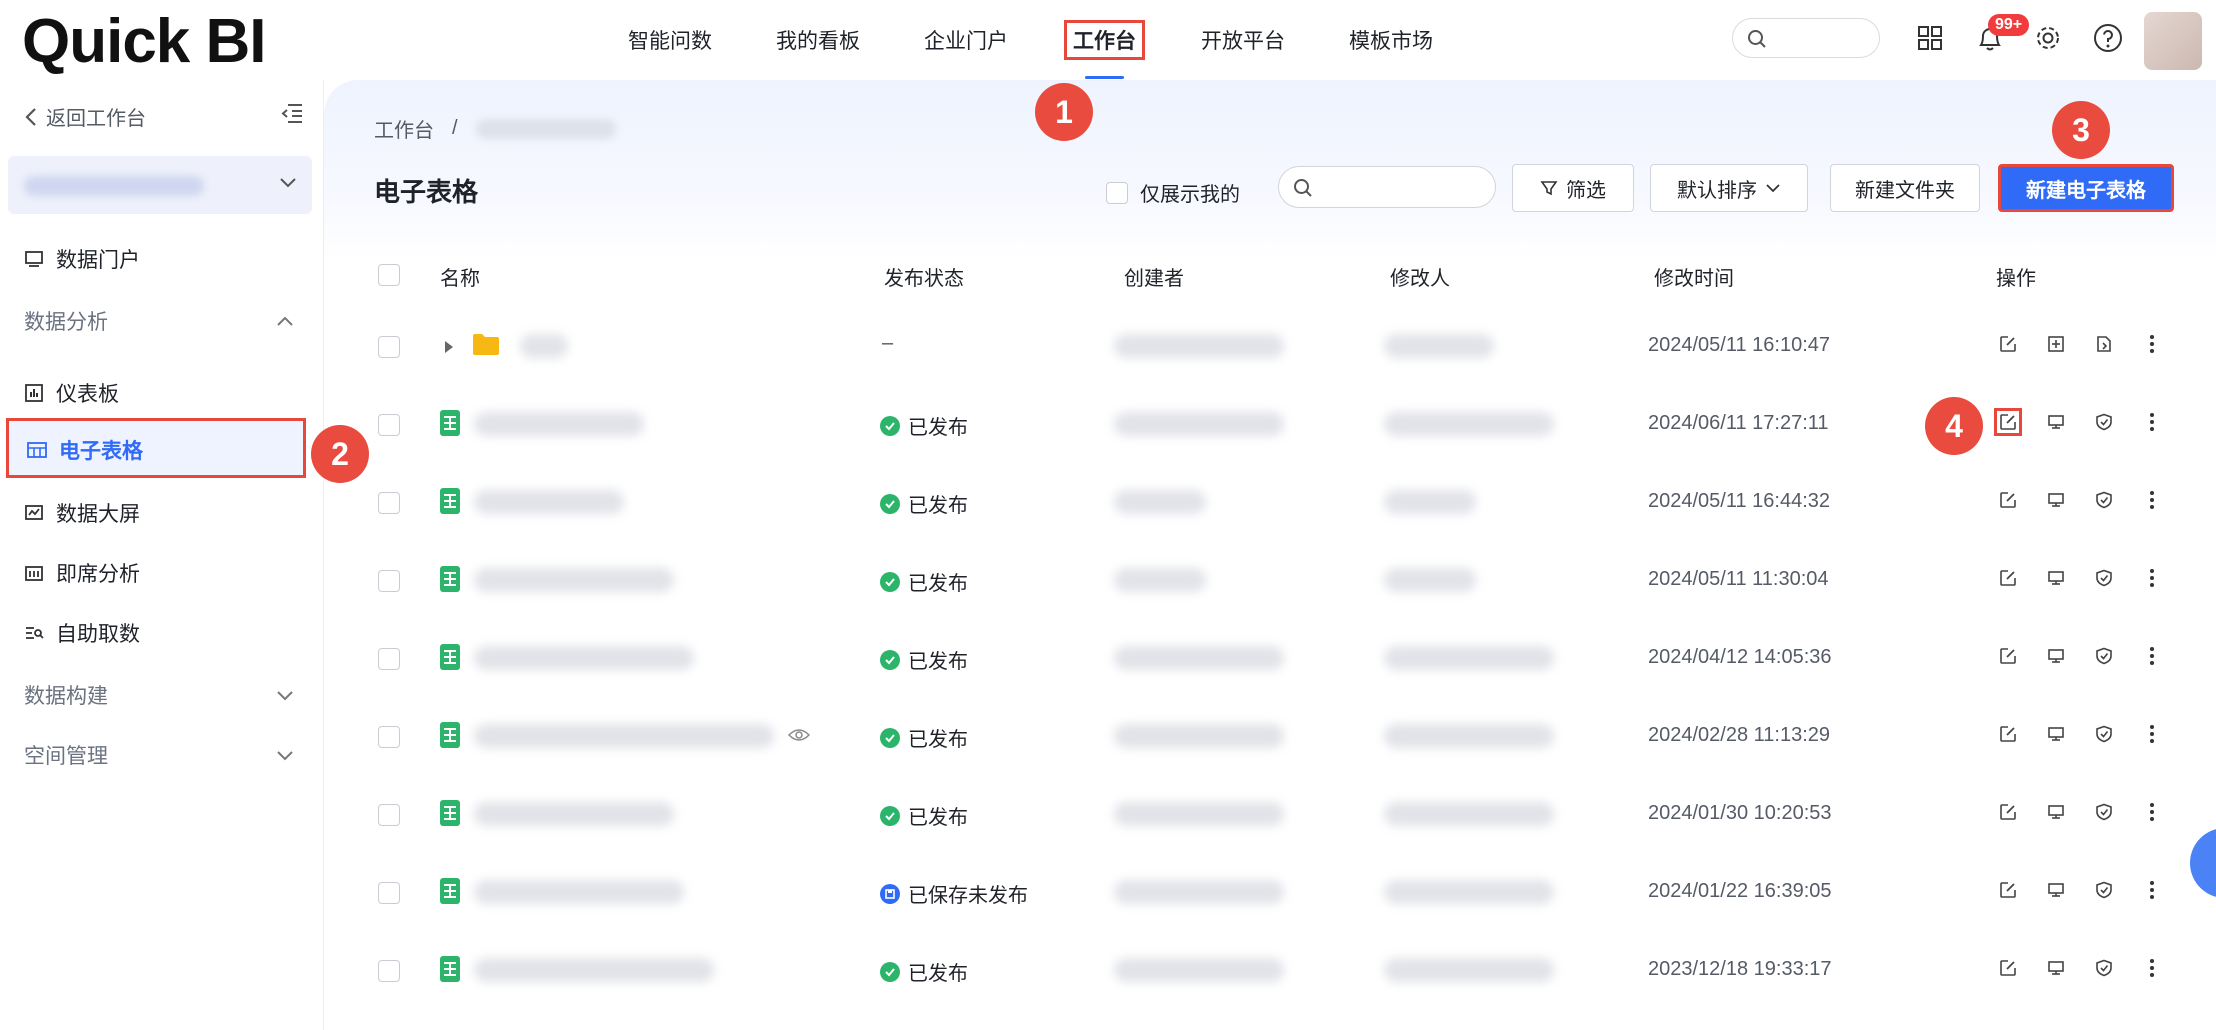 This screenshot has height=1030, width=2216. What do you see at coordinates (404, 128) in the screenshot?
I see `breadcrumb-workbench: 工作台` at bounding box center [404, 128].